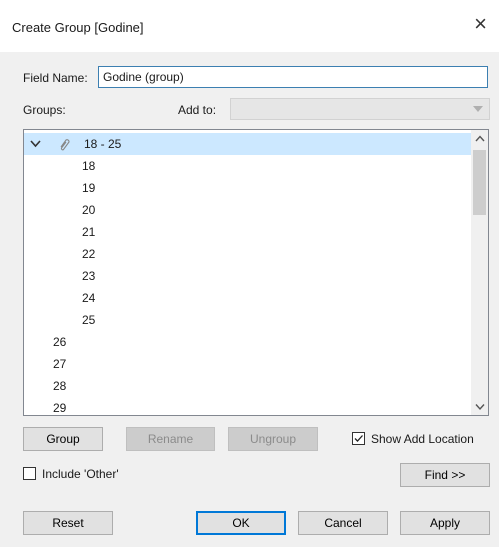 The width and height of the screenshot is (499, 547). Describe the element at coordinates (59, 406) in the screenshot. I see `tree-ungrouped-item: 29` at that location.